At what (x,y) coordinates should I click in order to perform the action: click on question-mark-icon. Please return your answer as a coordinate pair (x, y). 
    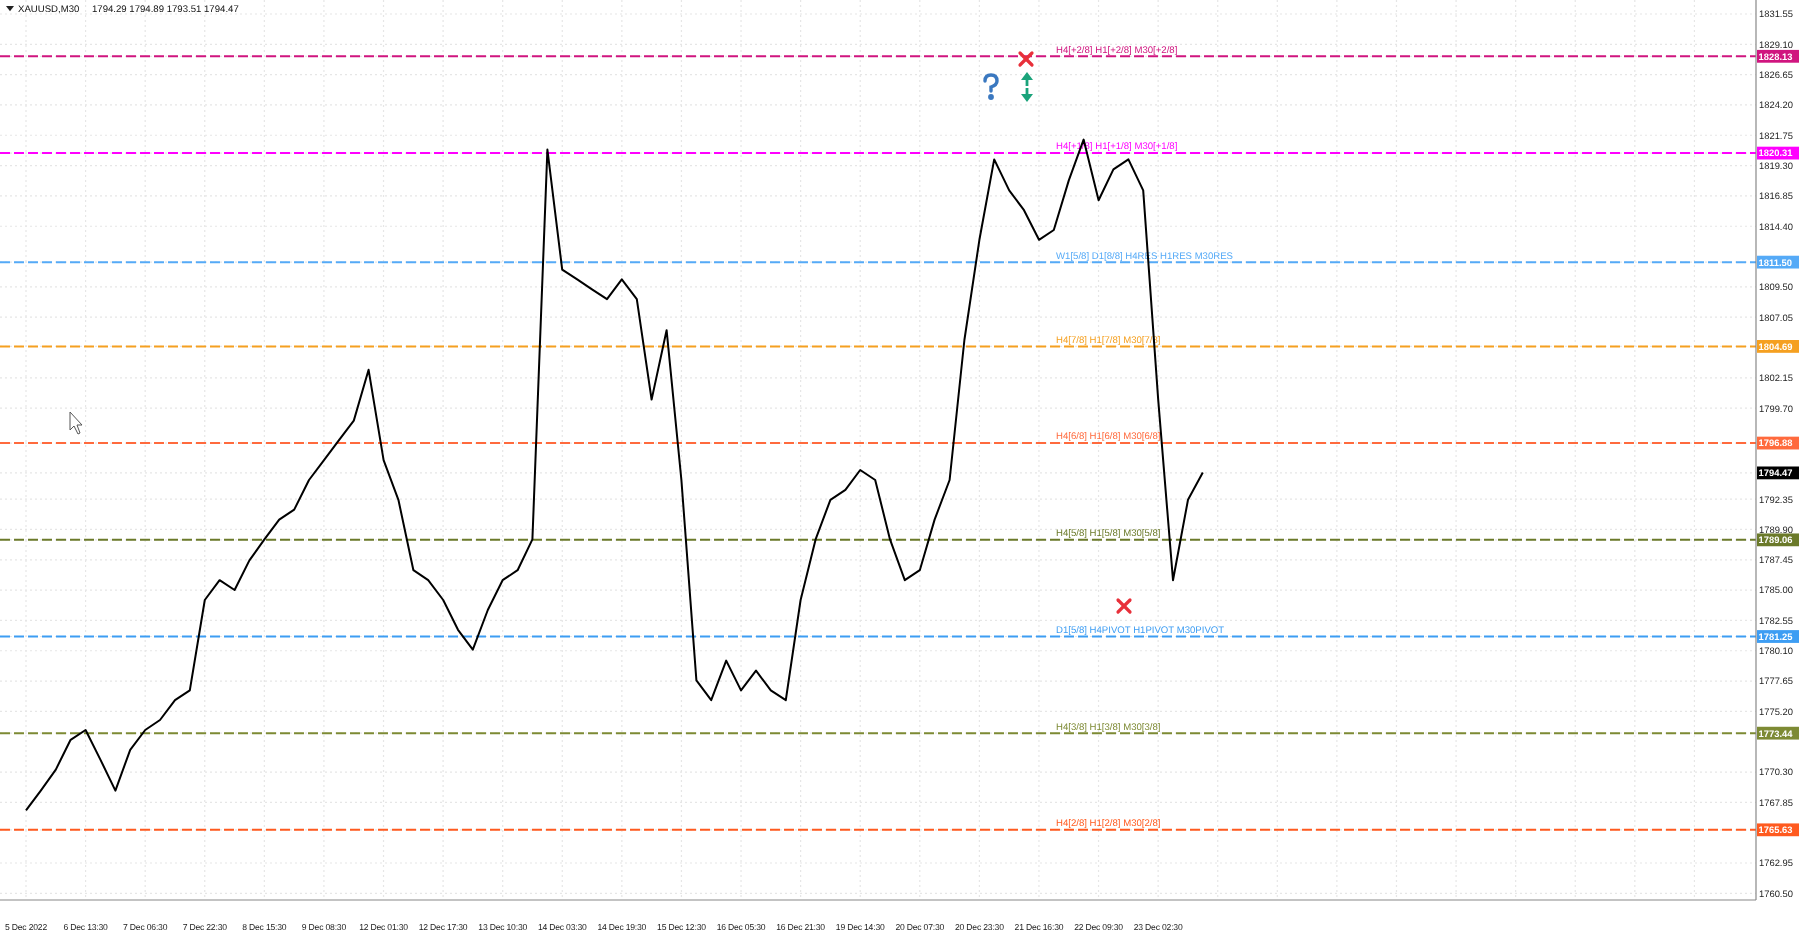
    Looking at the image, I should click on (991, 86).